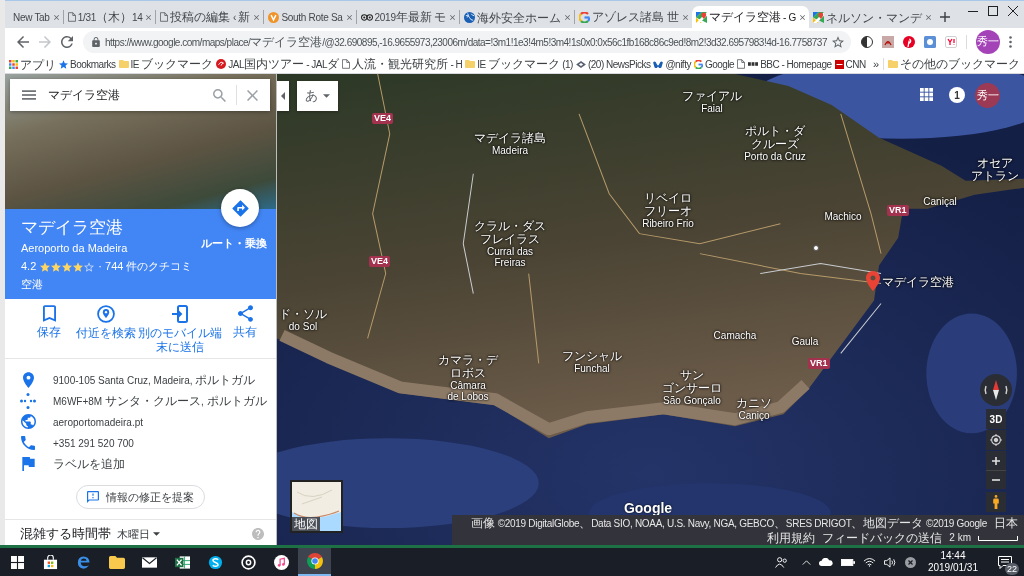 Image resolution: width=1024 pixels, height=576 pixels. Describe the element at coordinates (741, 64) in the screenshot. I see `bookmark` at that location.